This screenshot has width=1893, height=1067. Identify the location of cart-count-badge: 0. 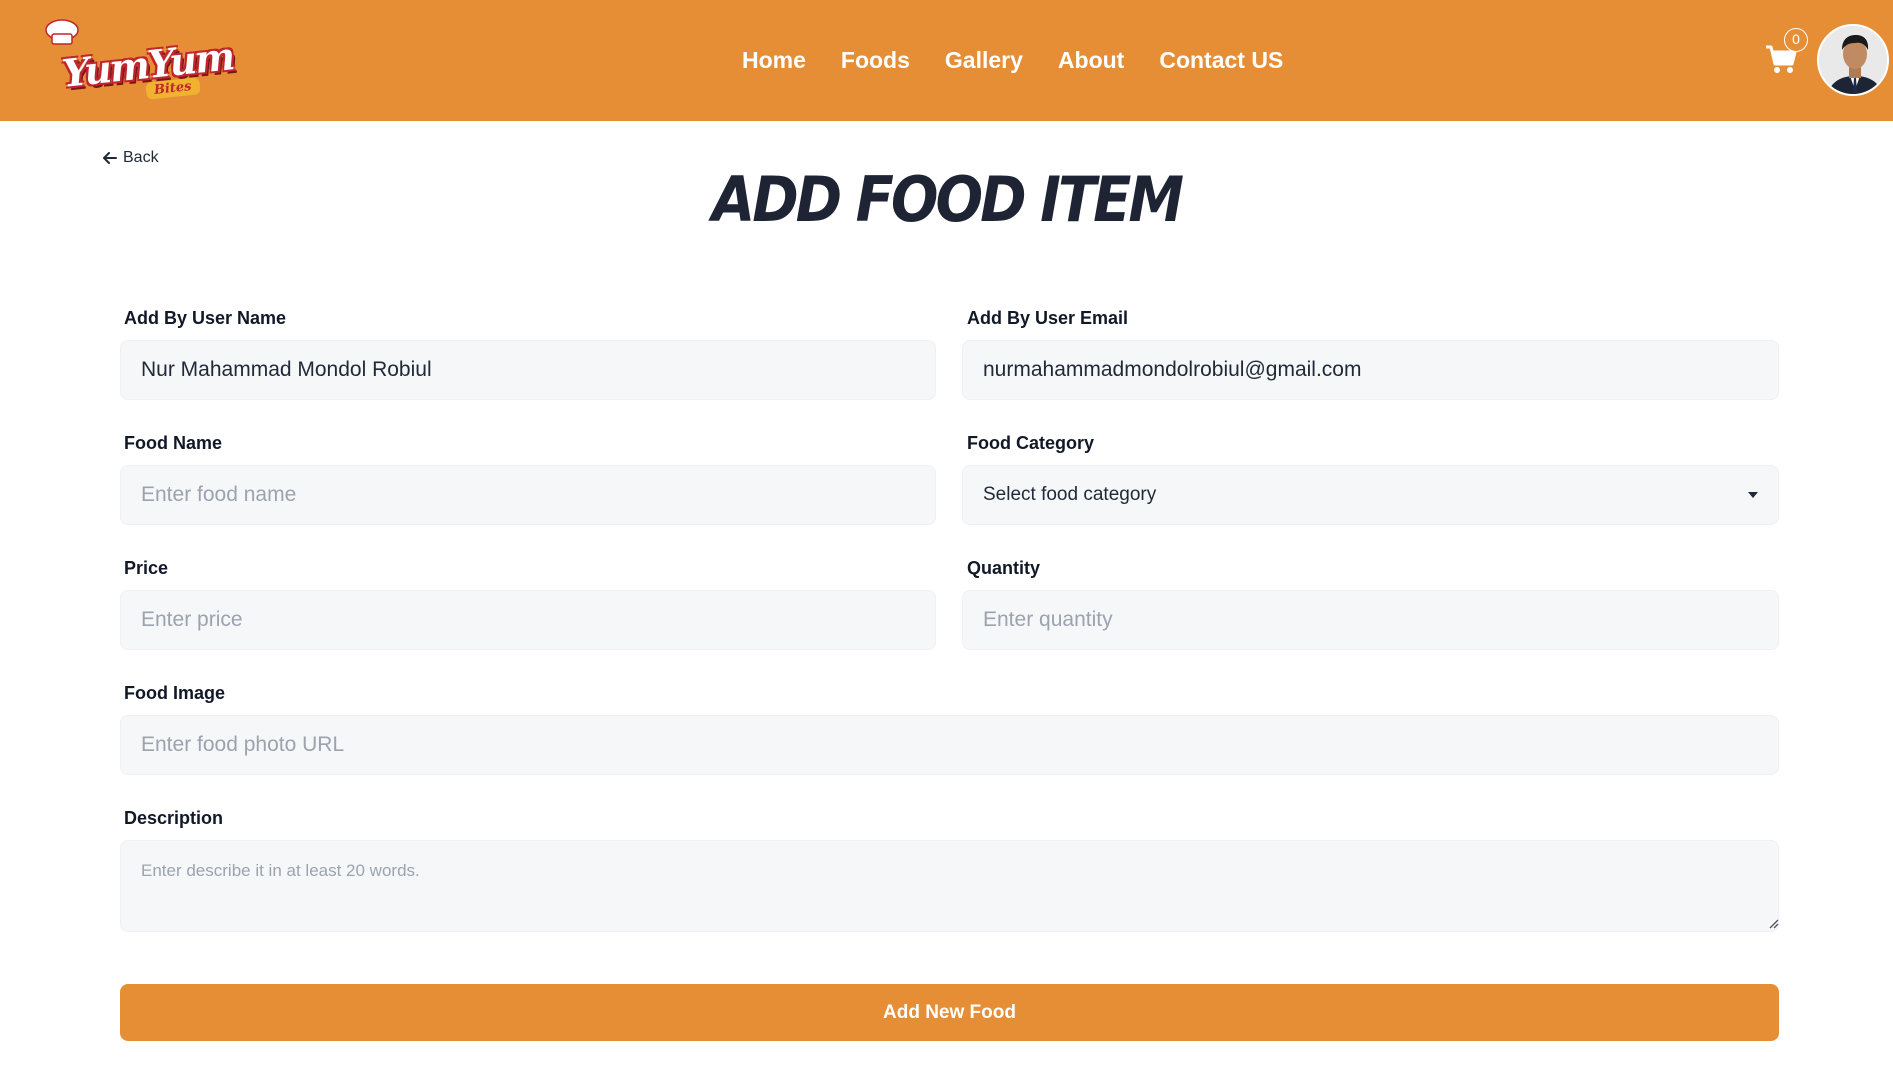
(1796, 40).